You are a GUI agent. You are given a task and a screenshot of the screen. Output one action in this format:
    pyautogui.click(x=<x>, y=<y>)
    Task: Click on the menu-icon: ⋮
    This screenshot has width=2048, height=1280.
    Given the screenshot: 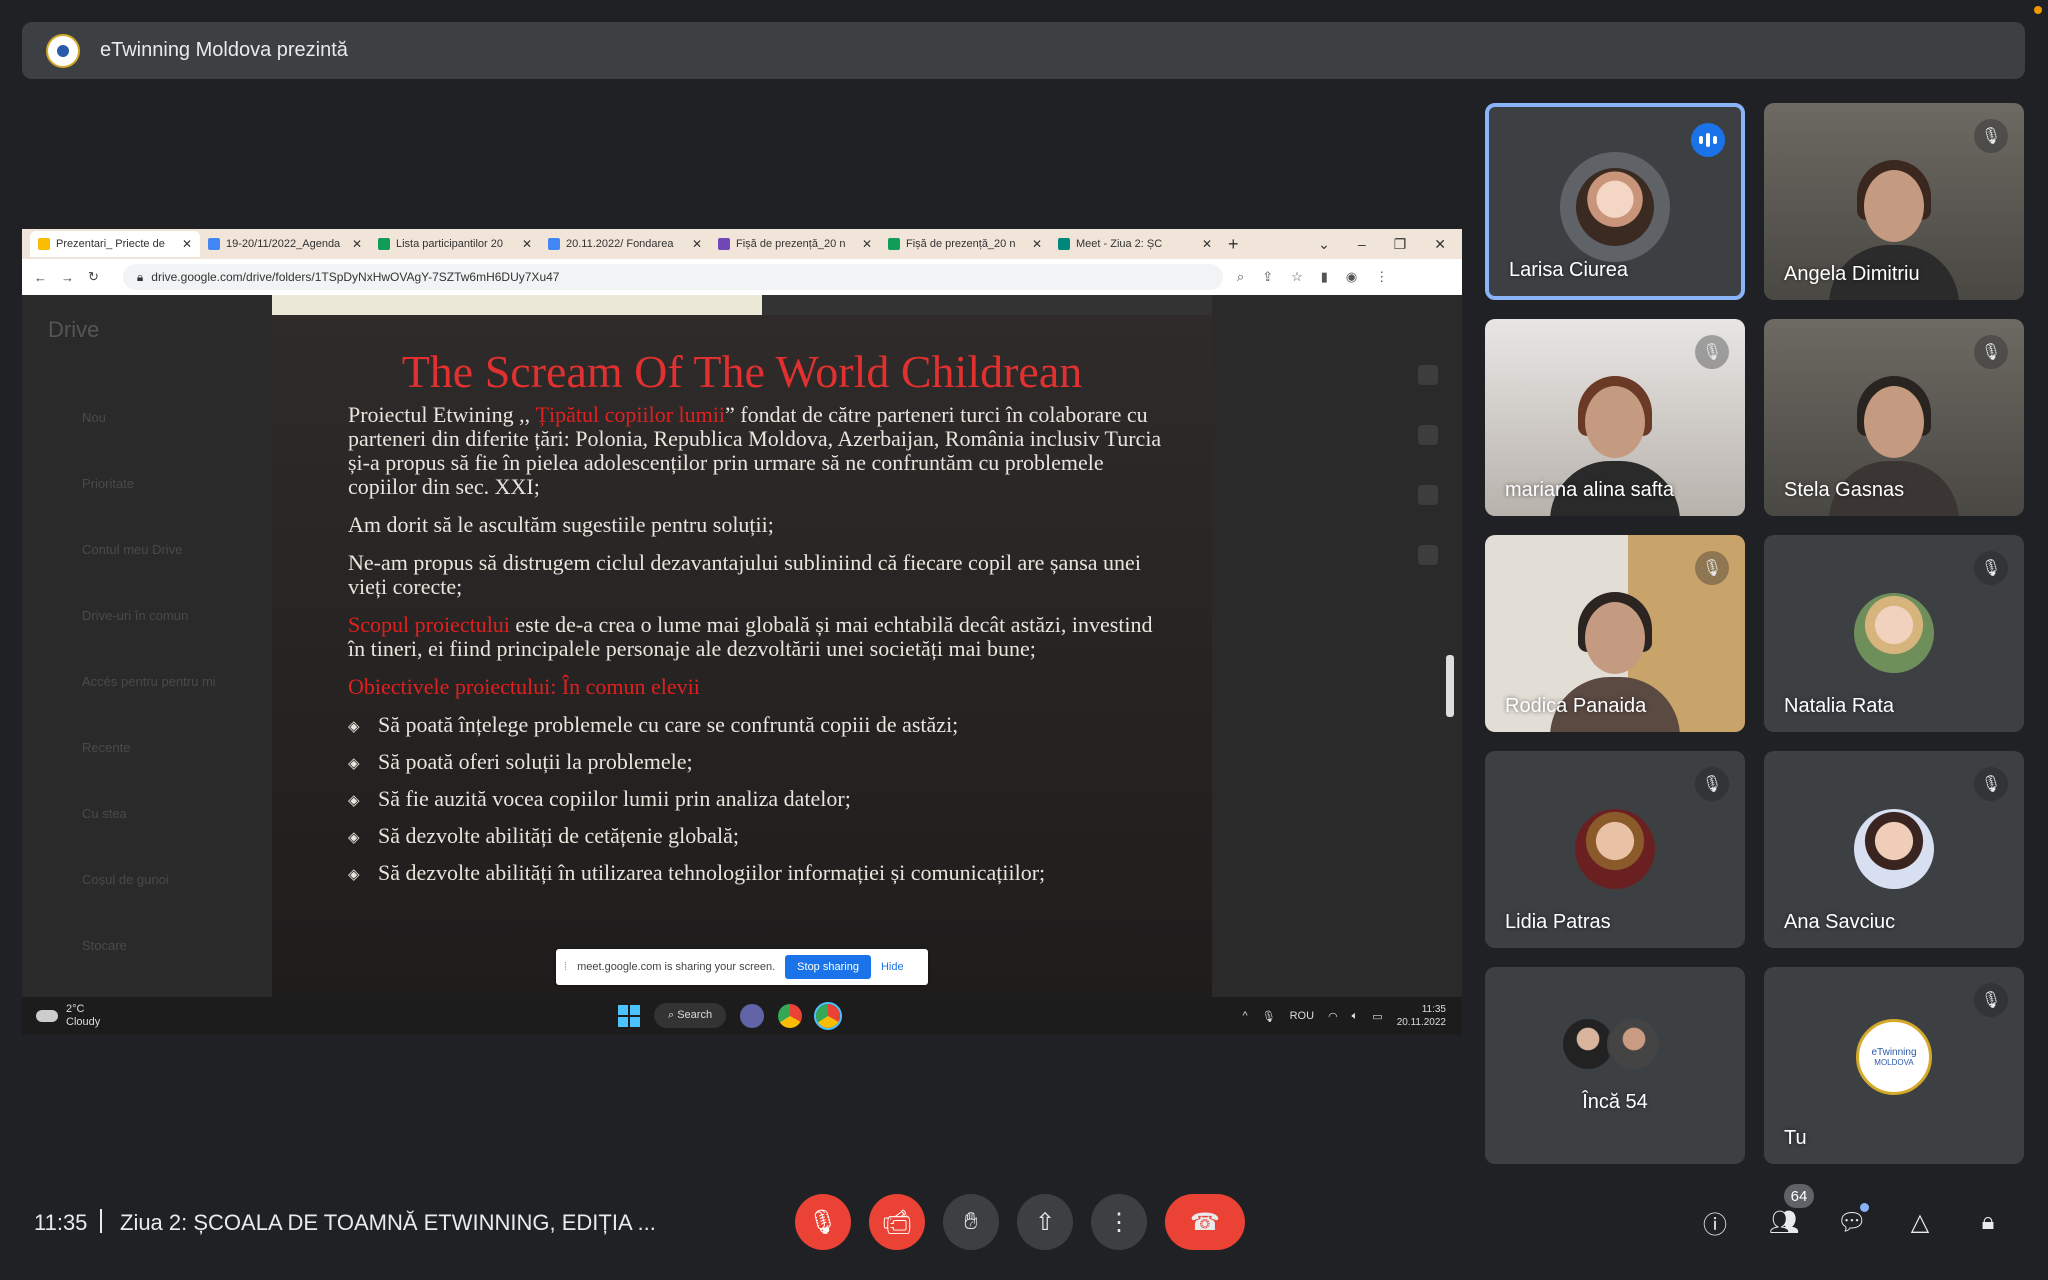 What is the action you would take?
    pyautogui.click(x=1381, y=277)
    